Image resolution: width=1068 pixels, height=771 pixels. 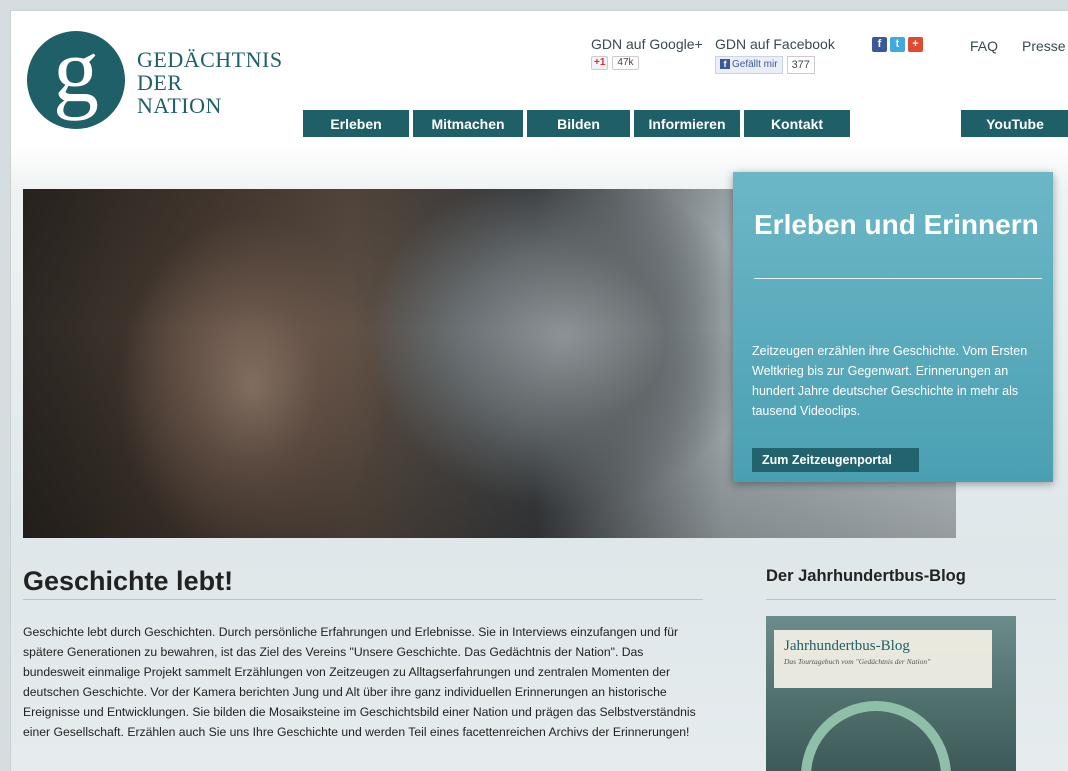 What do you see at coordinates (876, 736) in the screenshot?
I see `crown-illustration` at bounding box center [876, 736].